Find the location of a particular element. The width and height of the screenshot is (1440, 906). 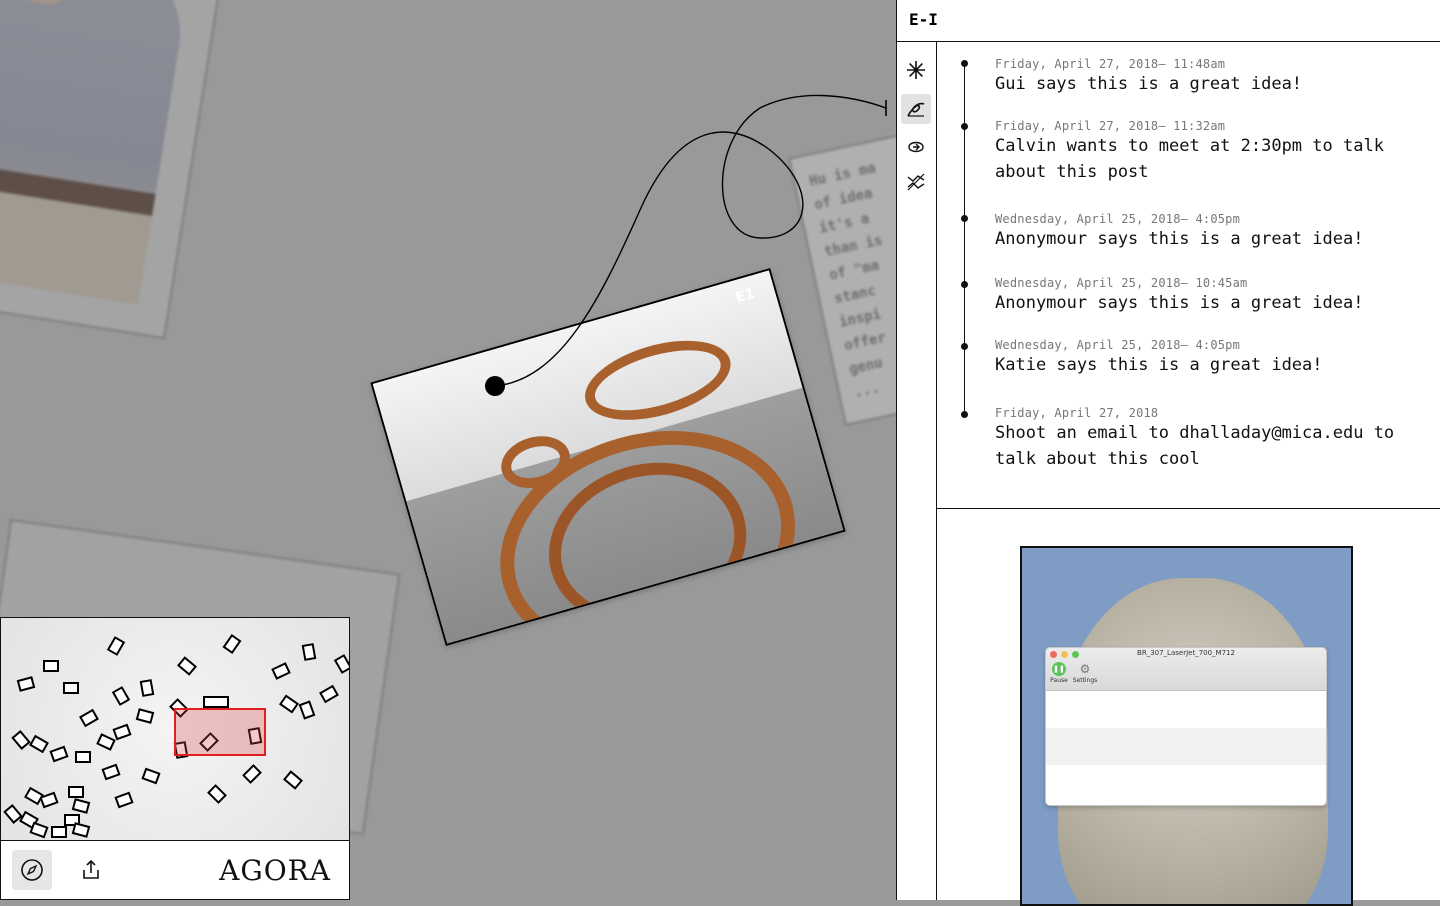

app-logo: E-I is located at coordinates (923, 19).